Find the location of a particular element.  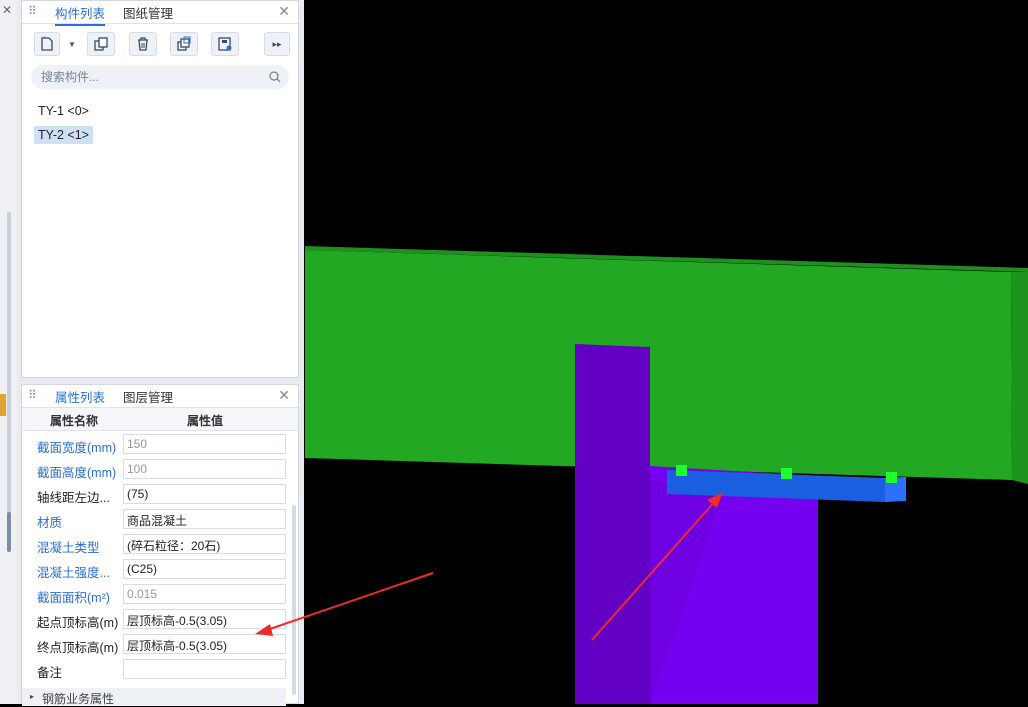

delete-component-button is located at coordinates (143, 44).